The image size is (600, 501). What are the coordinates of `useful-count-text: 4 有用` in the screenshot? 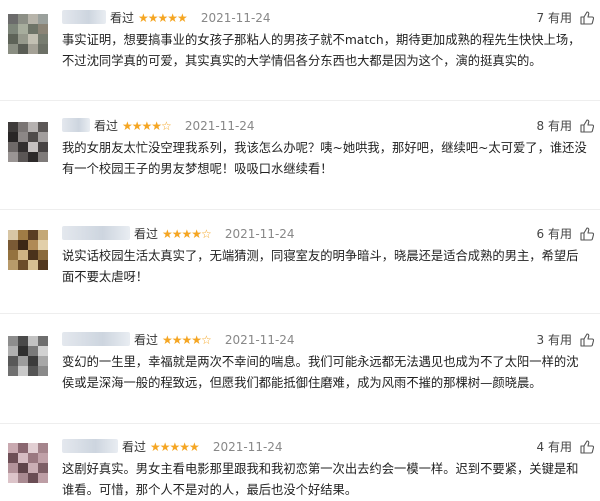 It's located at (554, 447).